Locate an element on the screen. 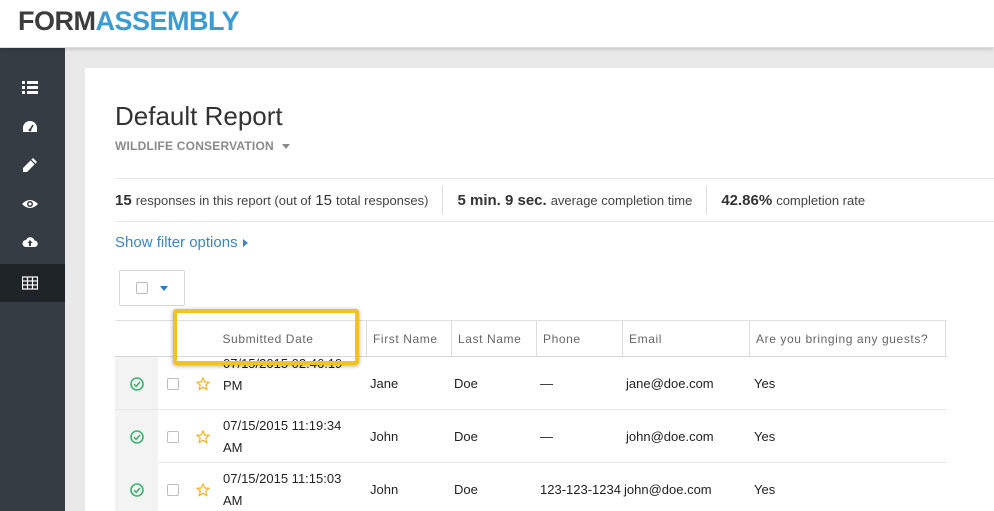 The width and height of the screenshot is (994, 511). completion-value: 42.86% is located at coordinates (747, 200).